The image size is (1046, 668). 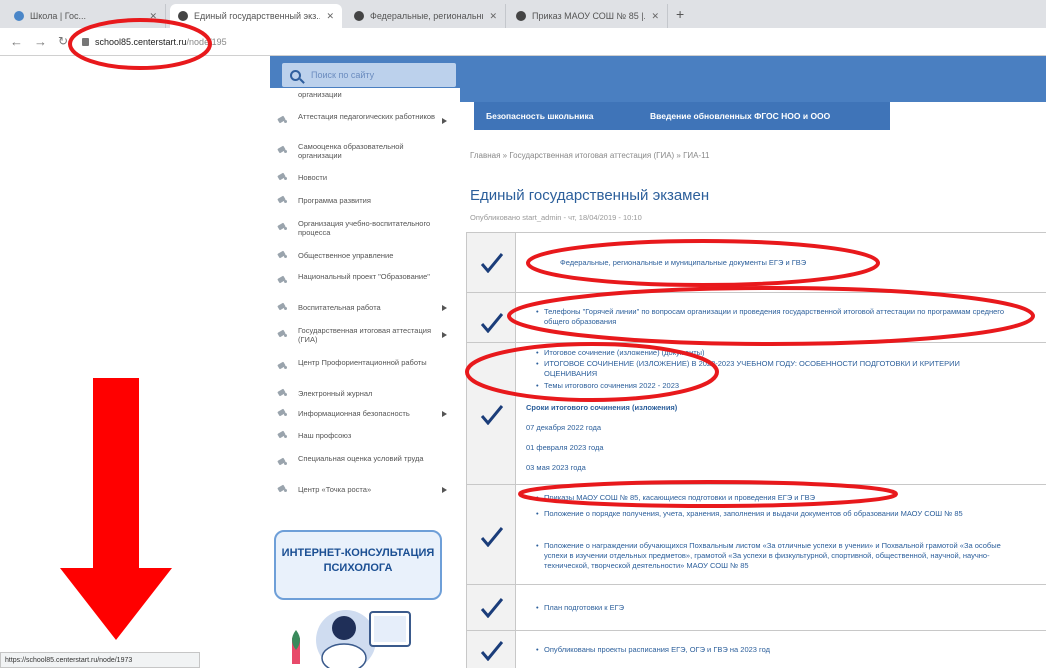 What do you see at coordinates (141, 42) in the screenshot?
I see `url-host: school85.centerstart.ru` at bounding box center [141, 42].